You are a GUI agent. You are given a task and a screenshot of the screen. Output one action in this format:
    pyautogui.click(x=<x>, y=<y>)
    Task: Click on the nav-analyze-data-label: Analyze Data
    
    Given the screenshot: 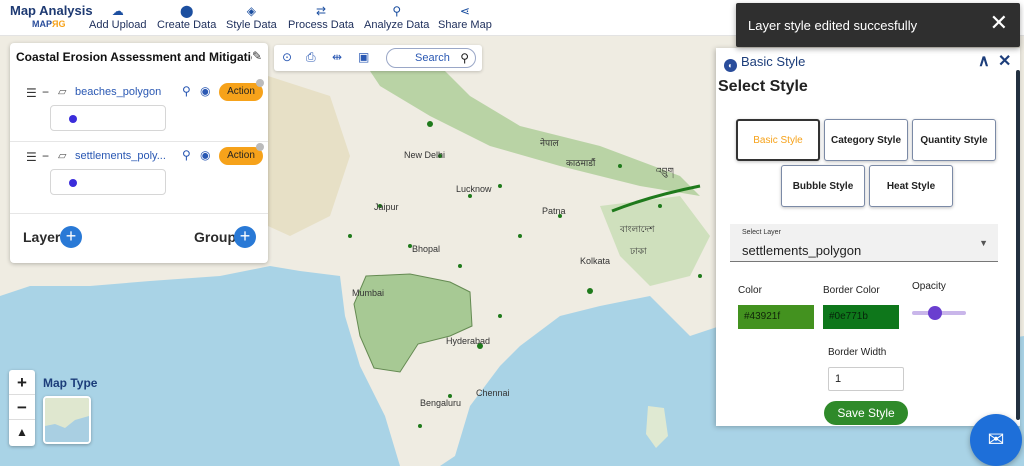 What is the action you would take?
    pyautogui.click(x=397, y=25)
    